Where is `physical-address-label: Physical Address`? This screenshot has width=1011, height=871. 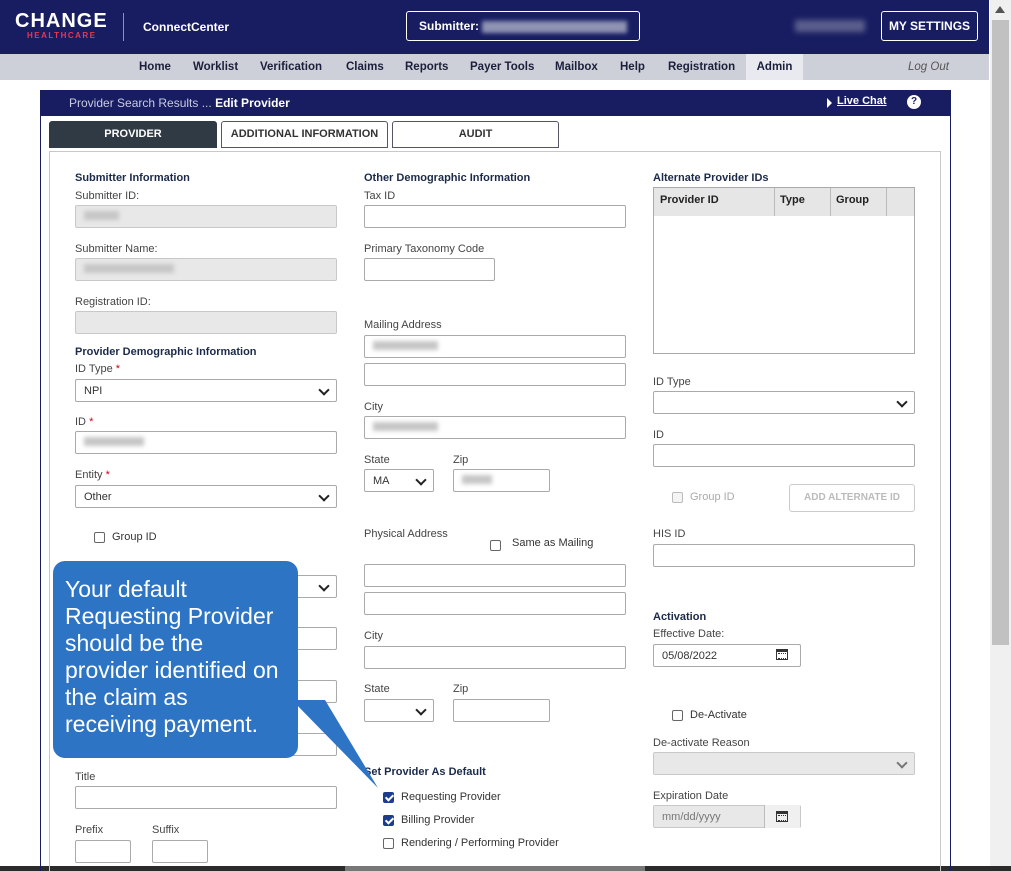
physical-address-label: Physical Address is located at coordinates (406, 534).